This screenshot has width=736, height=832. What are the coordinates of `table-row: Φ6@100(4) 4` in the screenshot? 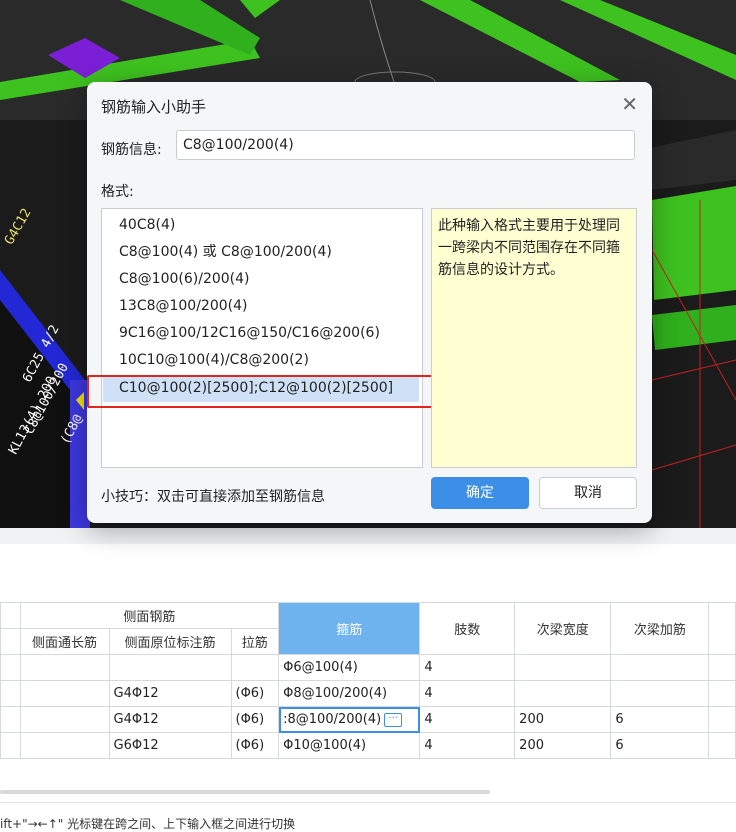 It's located at (368, 667).